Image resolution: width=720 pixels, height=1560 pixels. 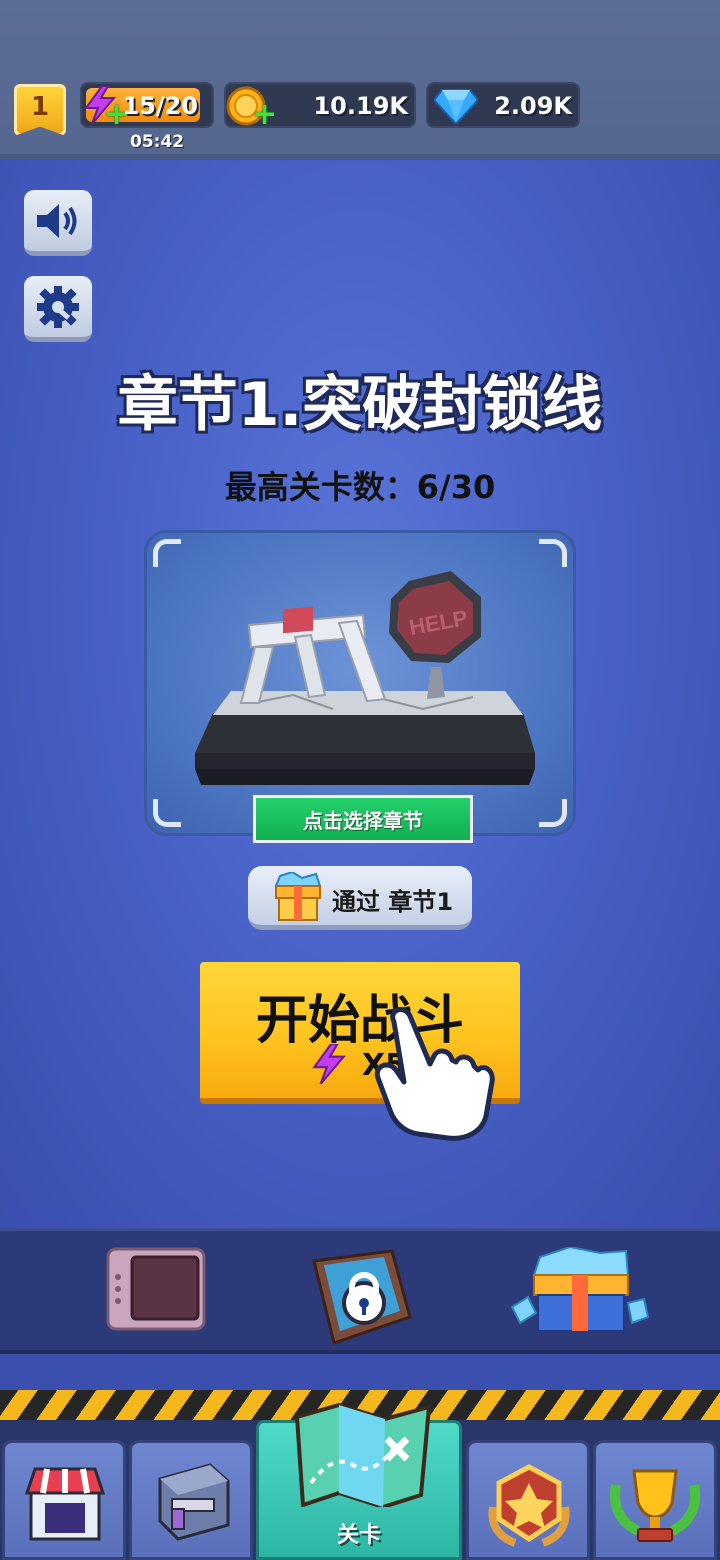 I want to click on settings-button, so click(x=58, y=309).